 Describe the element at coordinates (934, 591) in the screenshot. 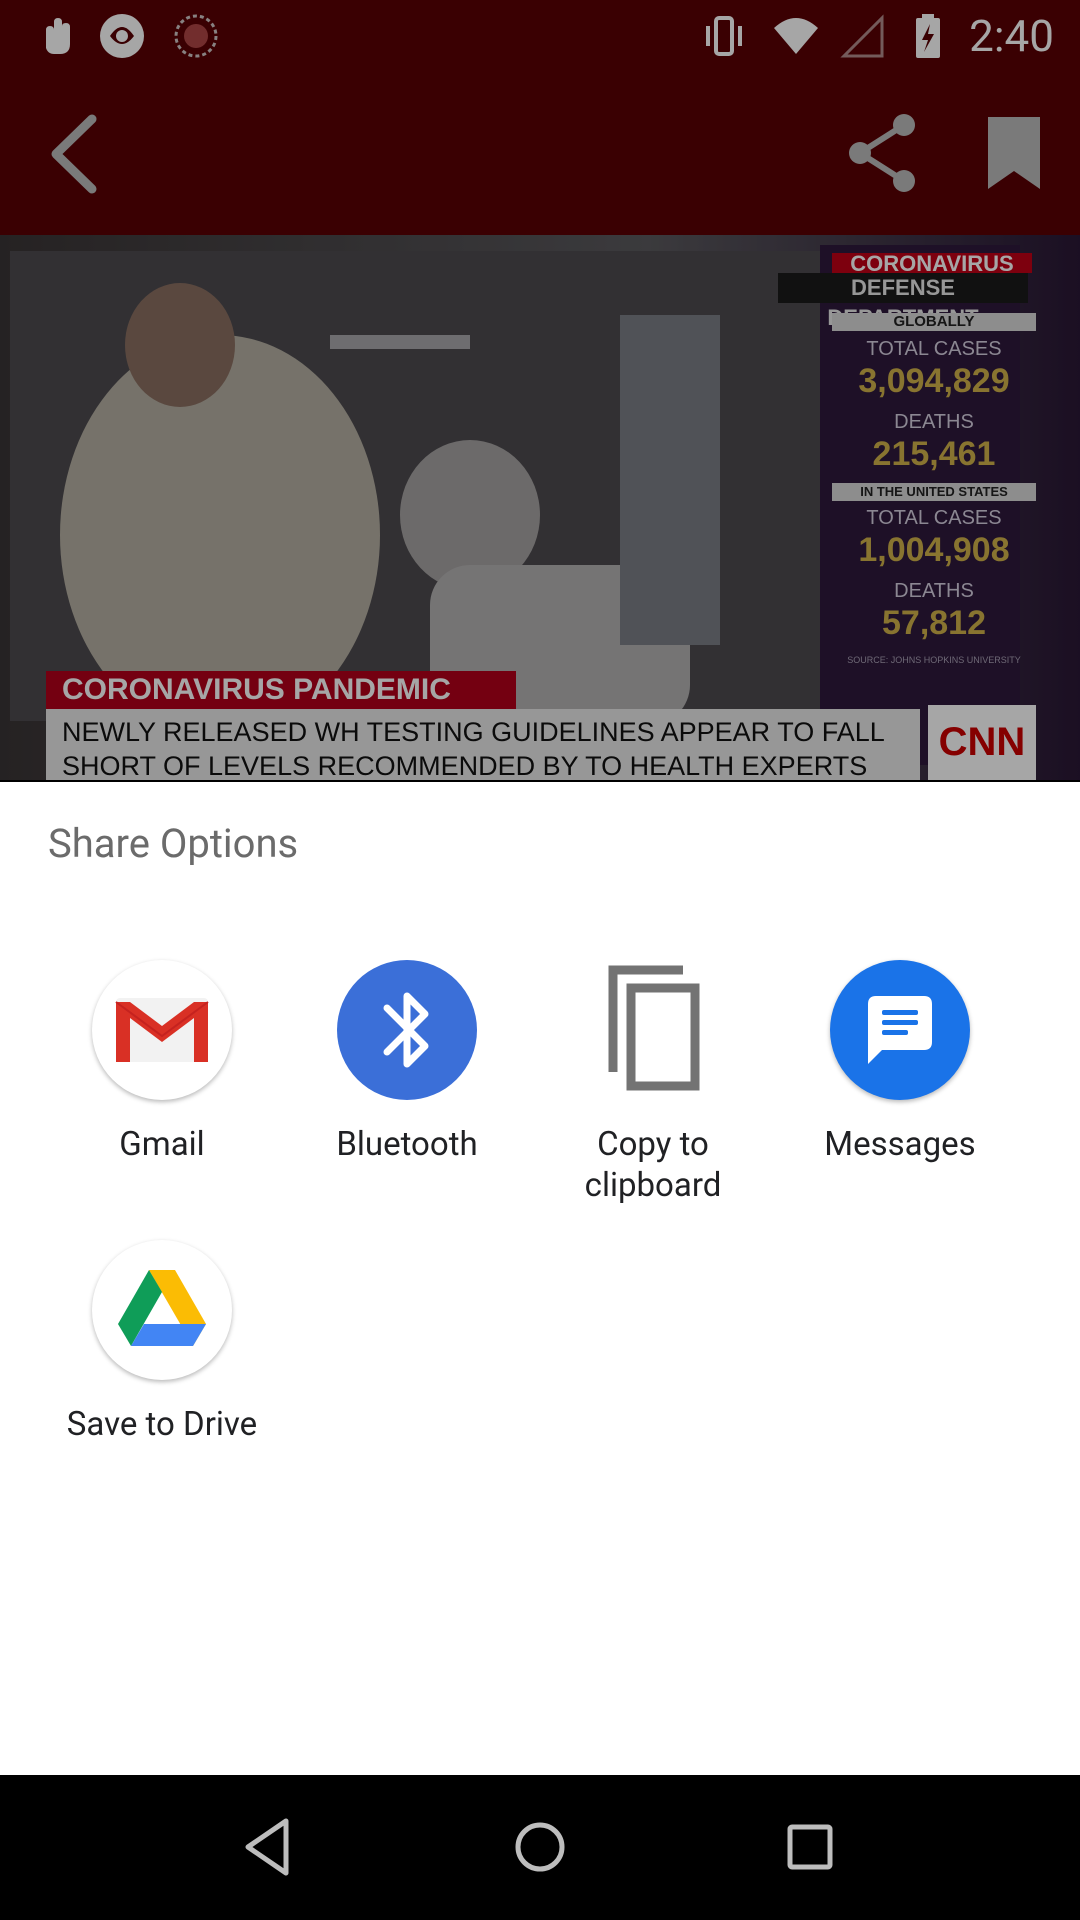

I see `us-deaths-label: DEATHS` at that location.